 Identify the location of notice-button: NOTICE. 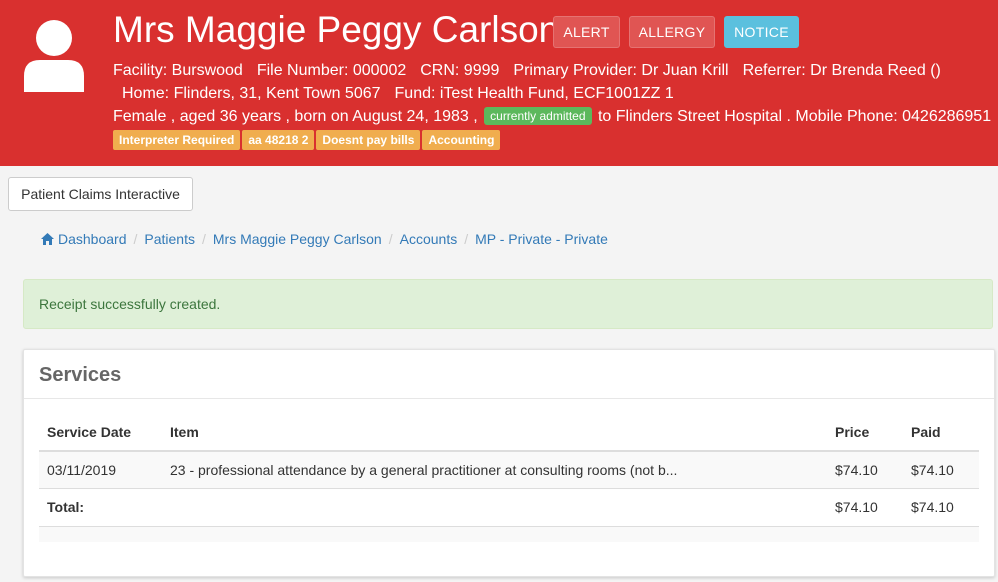
(761, 32).